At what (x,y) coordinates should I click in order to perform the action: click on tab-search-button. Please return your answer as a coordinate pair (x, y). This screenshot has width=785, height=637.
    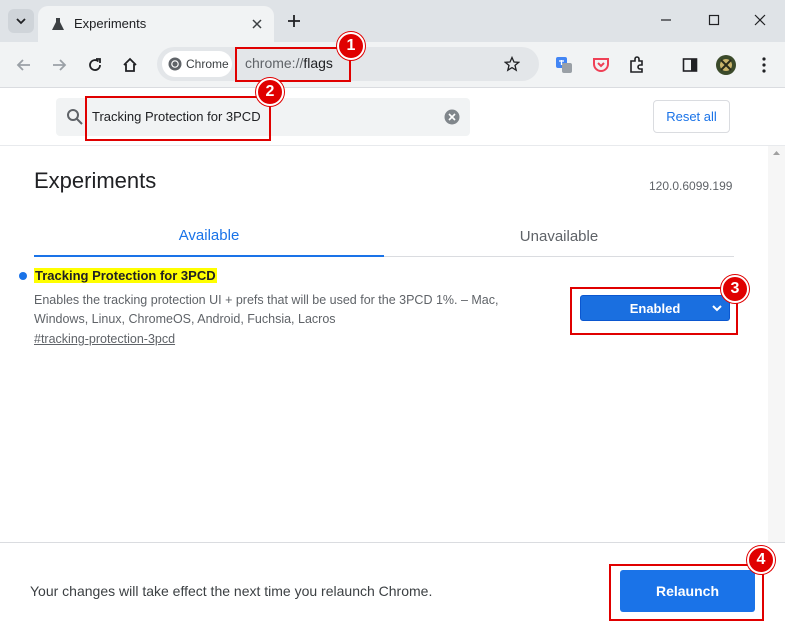
    Looking at the image, I should click on (21, 21).